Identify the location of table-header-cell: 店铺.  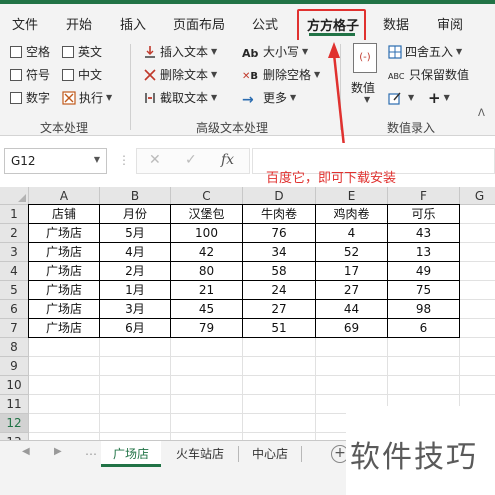
(64, 214).